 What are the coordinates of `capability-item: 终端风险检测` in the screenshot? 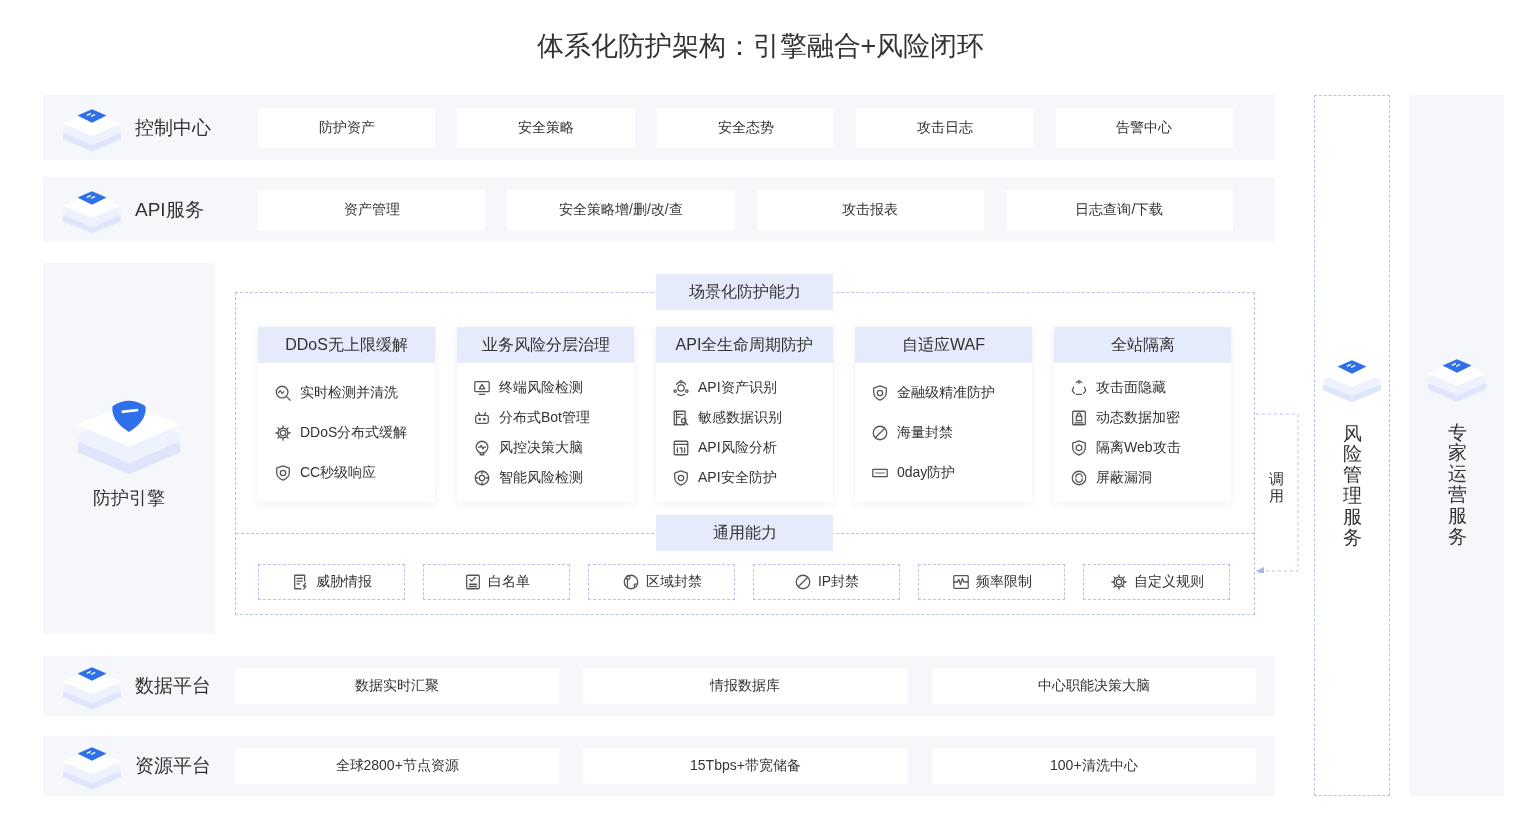 It's located at (541, 387).